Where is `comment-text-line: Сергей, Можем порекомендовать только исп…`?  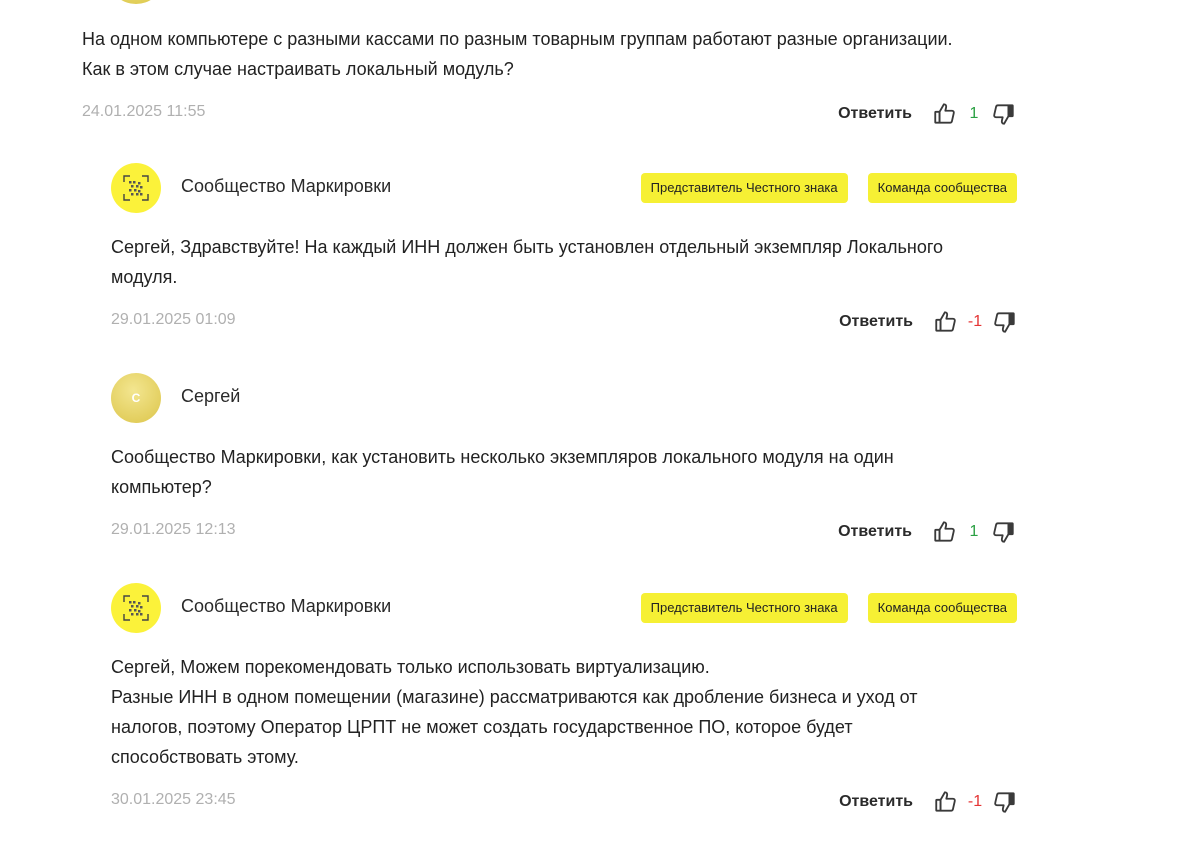 comment-text-line: Сергей, Можем порекомендовать только исп… is located at coordinates (410, 667).